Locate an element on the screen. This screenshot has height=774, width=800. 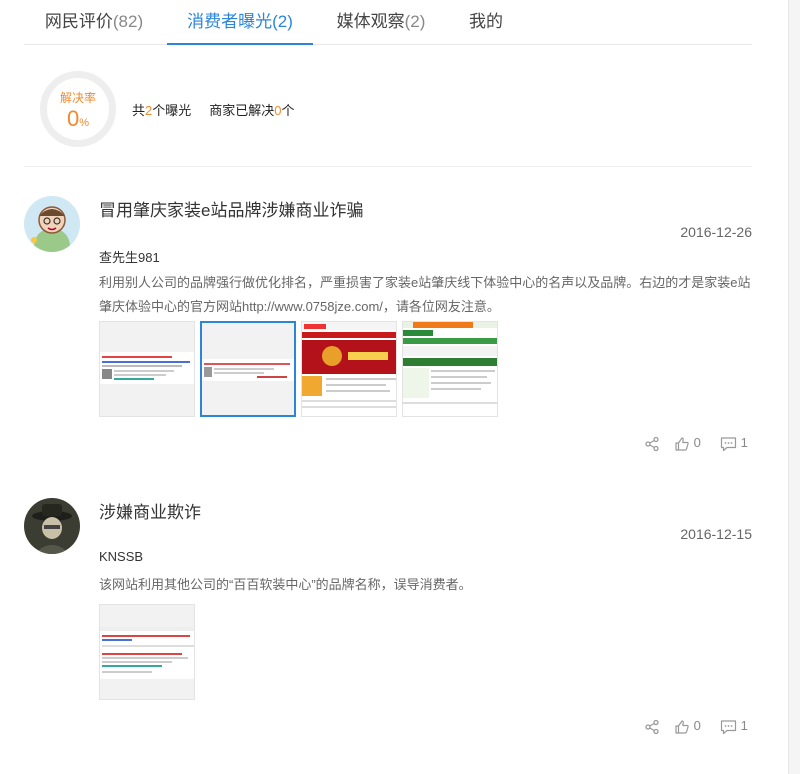
post-date: 2016-12-26 is located at coordinates (716, 232).